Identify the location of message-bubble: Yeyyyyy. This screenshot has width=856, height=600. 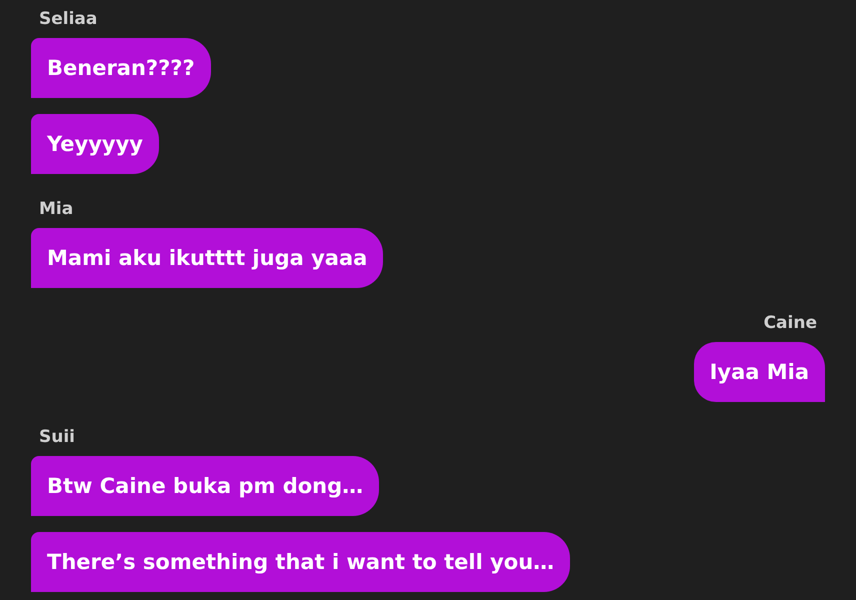
(95, 144).